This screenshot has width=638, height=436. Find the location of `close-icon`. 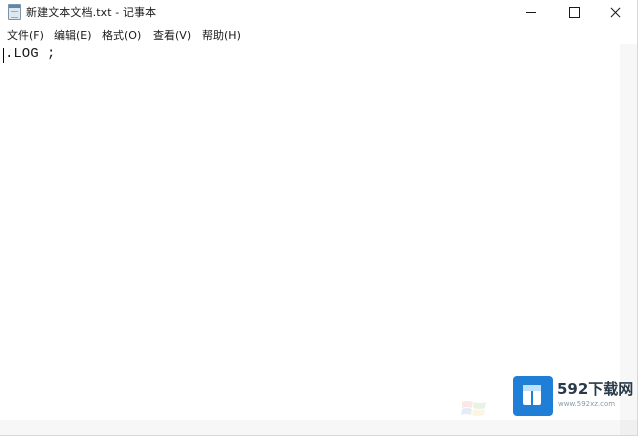

close-icon is located at coordinates (615, 12).